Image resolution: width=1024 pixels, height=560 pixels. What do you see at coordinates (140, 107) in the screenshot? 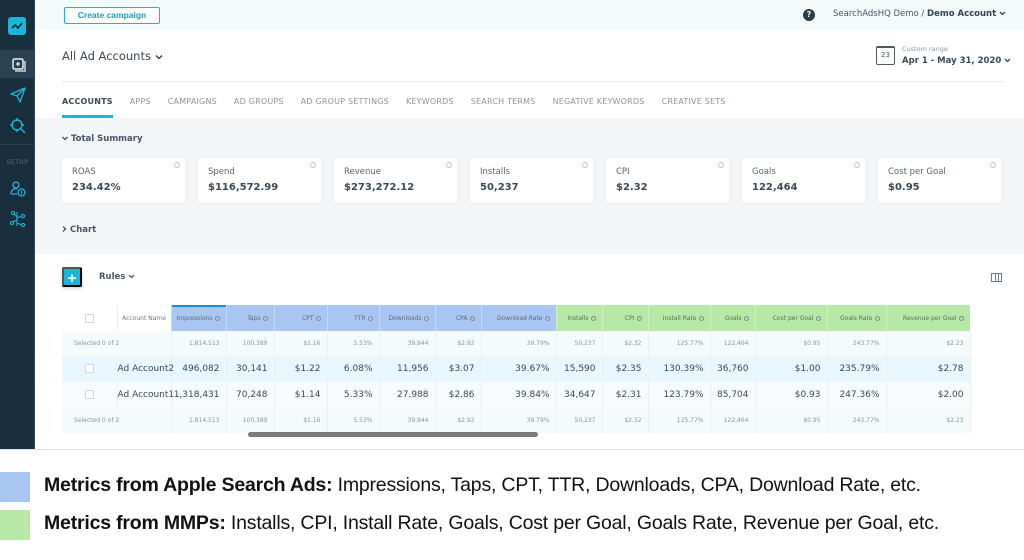
I see `tab-apps: APPS` at bounding box center [140, 107].